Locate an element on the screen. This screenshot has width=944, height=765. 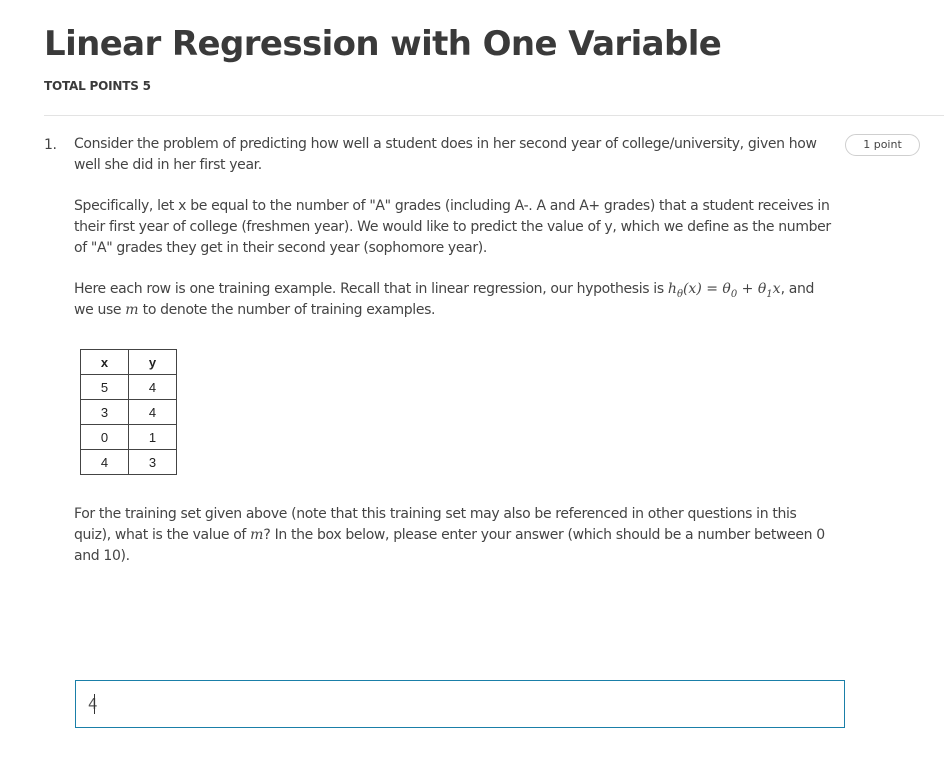
table-header-row: x y is located at coordinates (128, 362).